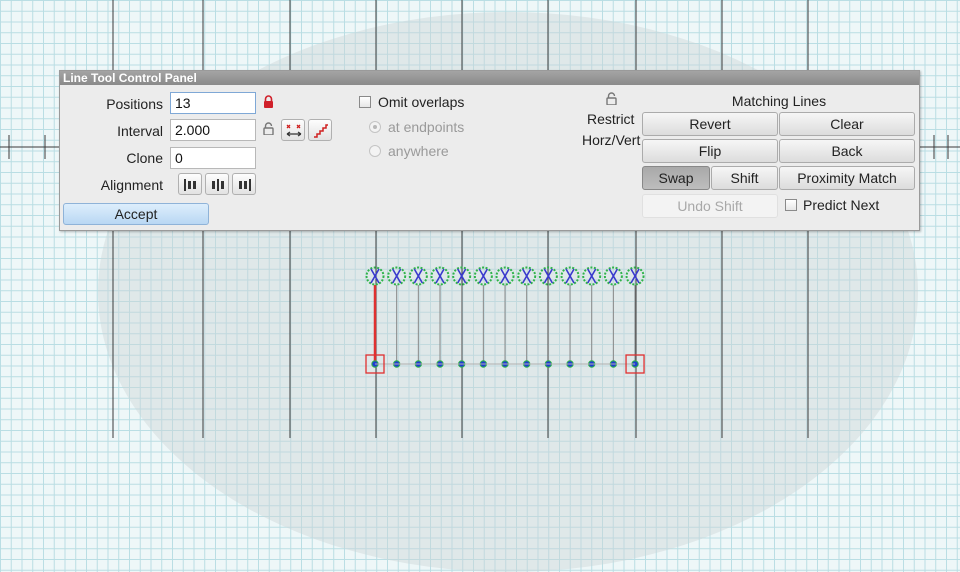 This screenshot has width=960, height=572. What do you see at coordinates (841, 205) in the screenshot?
I see `predict-next-label: Predict Next` at bounding box center [841, 205].